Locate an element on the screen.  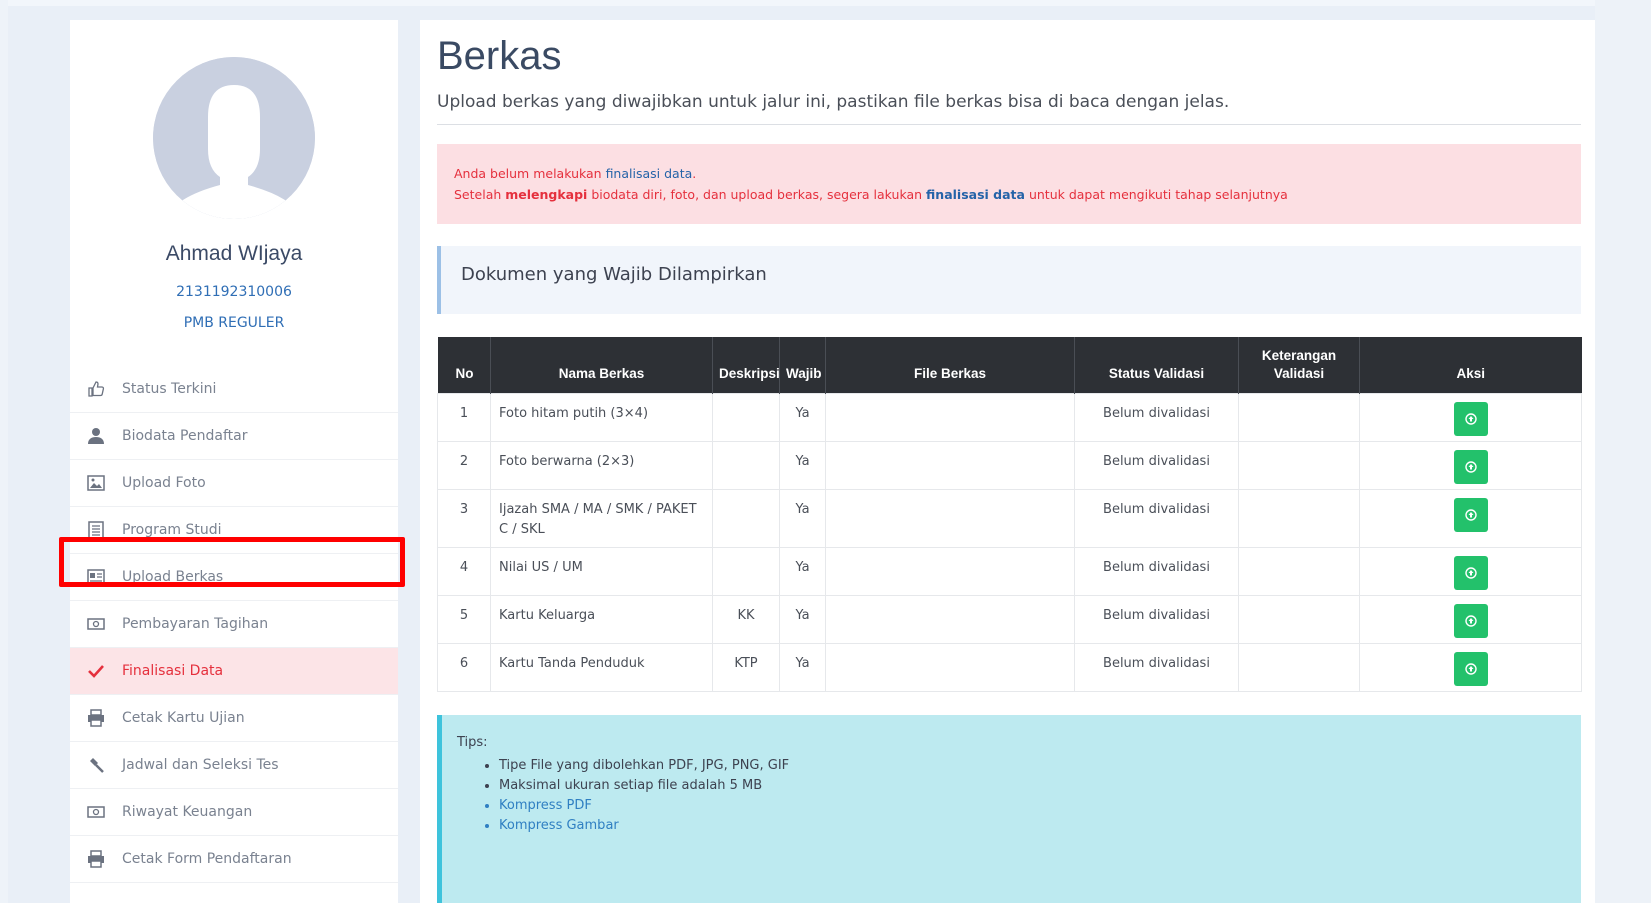
sidebar-item-label: Jadwal dan Seleksi Tes is located at coordinates (200, 765).